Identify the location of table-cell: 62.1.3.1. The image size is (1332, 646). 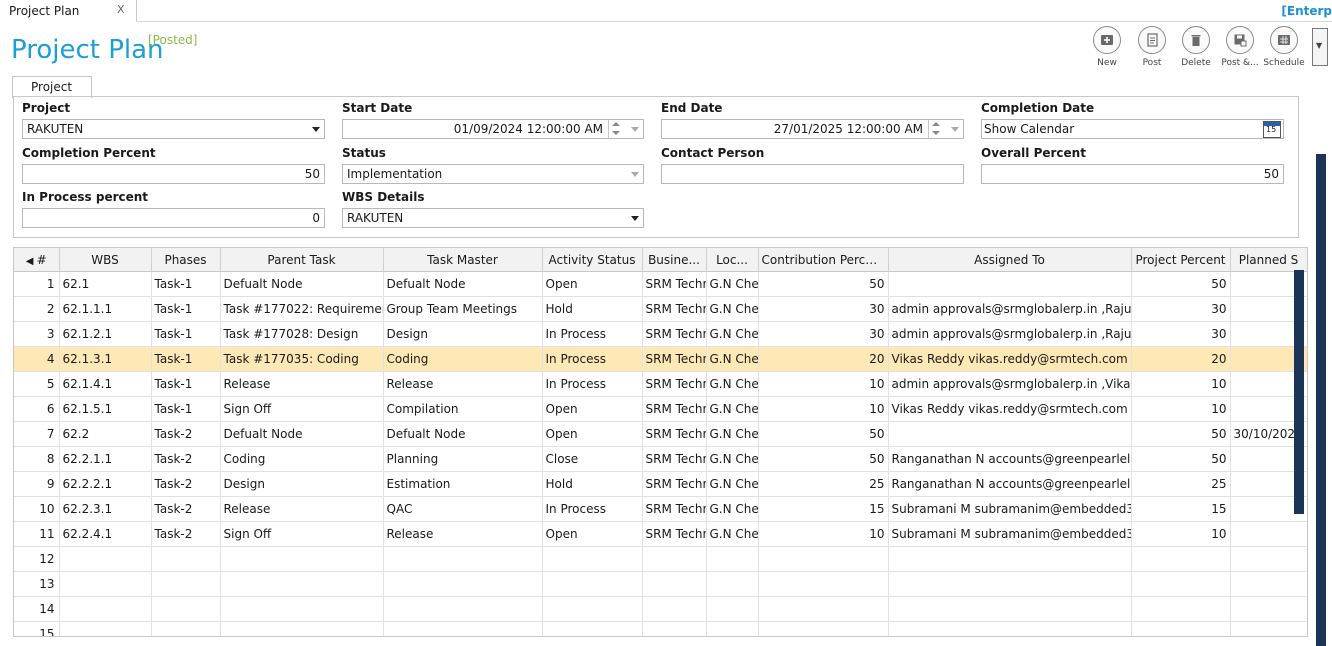
(105, 359).